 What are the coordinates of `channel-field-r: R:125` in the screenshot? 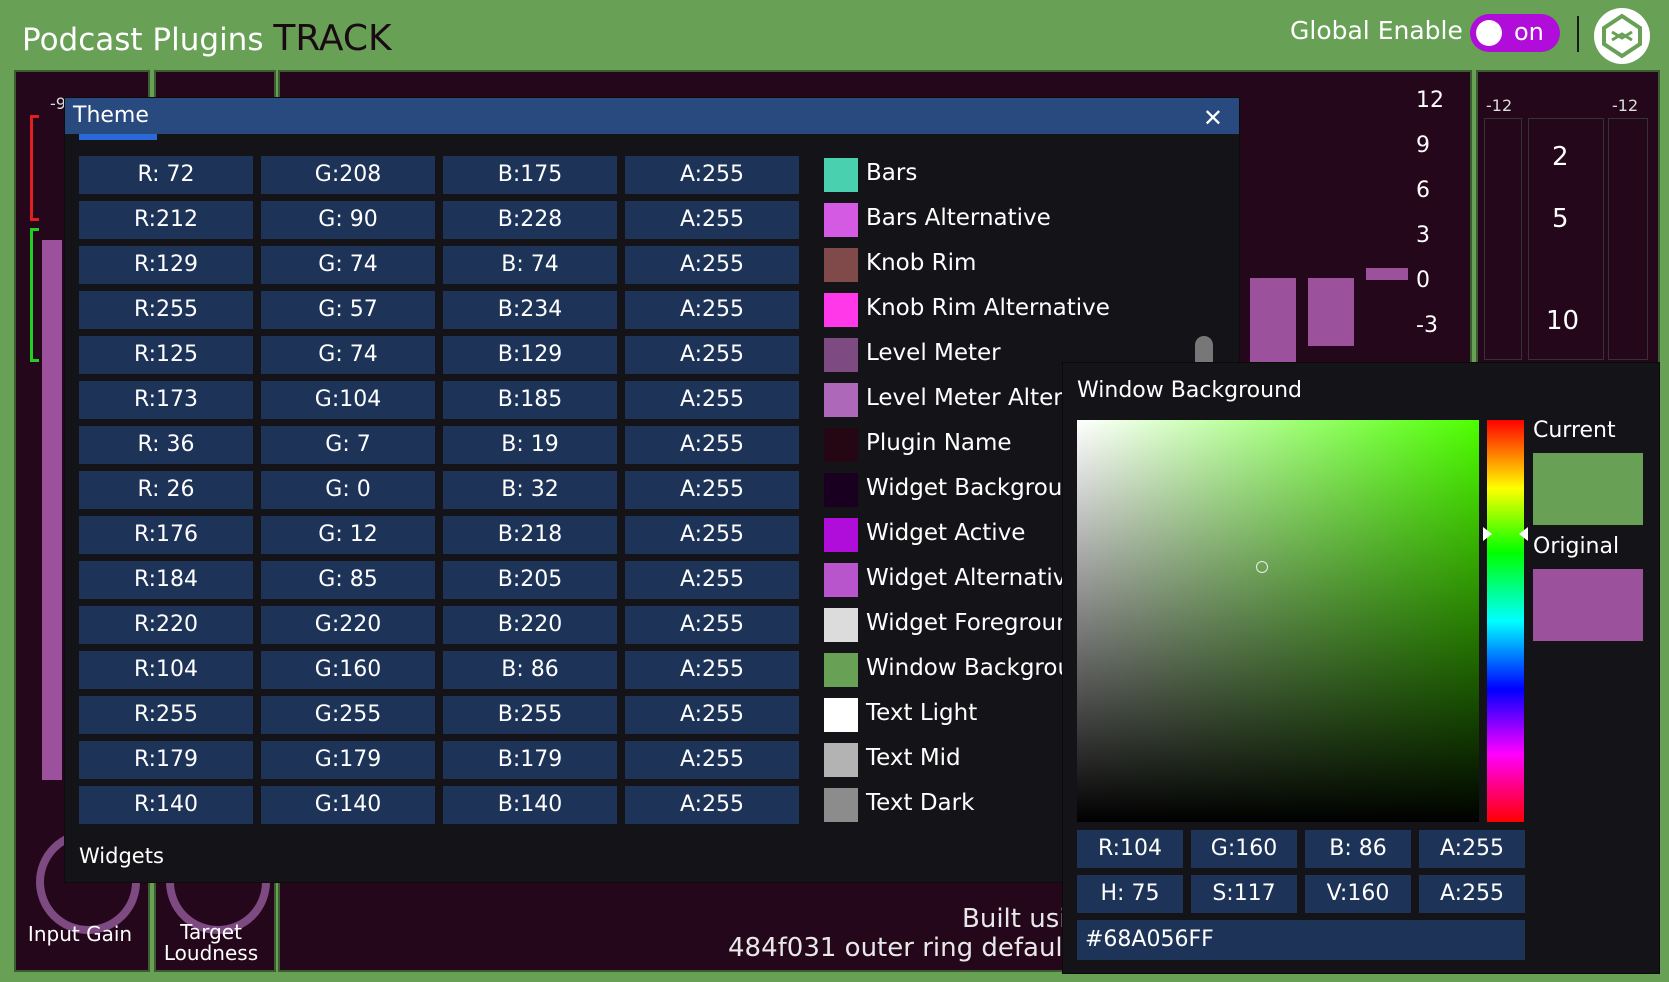 It's located at (166, 355).